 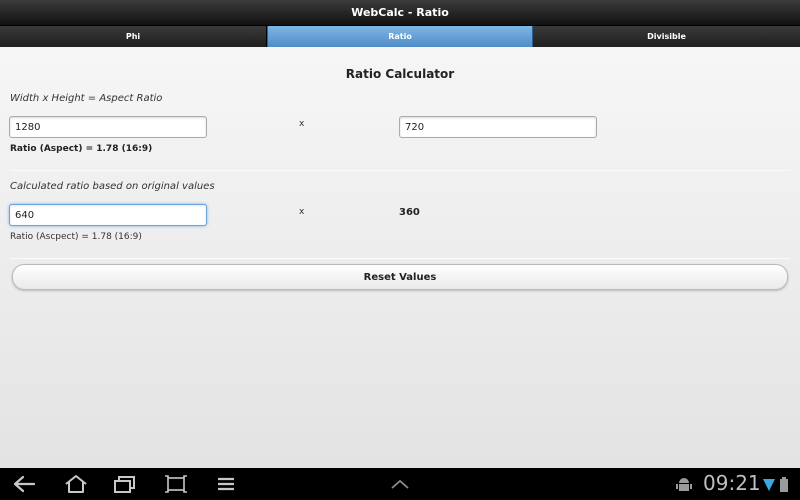 I want to click on tab-ratio-label: Ratio, so click(x=400, y=36).